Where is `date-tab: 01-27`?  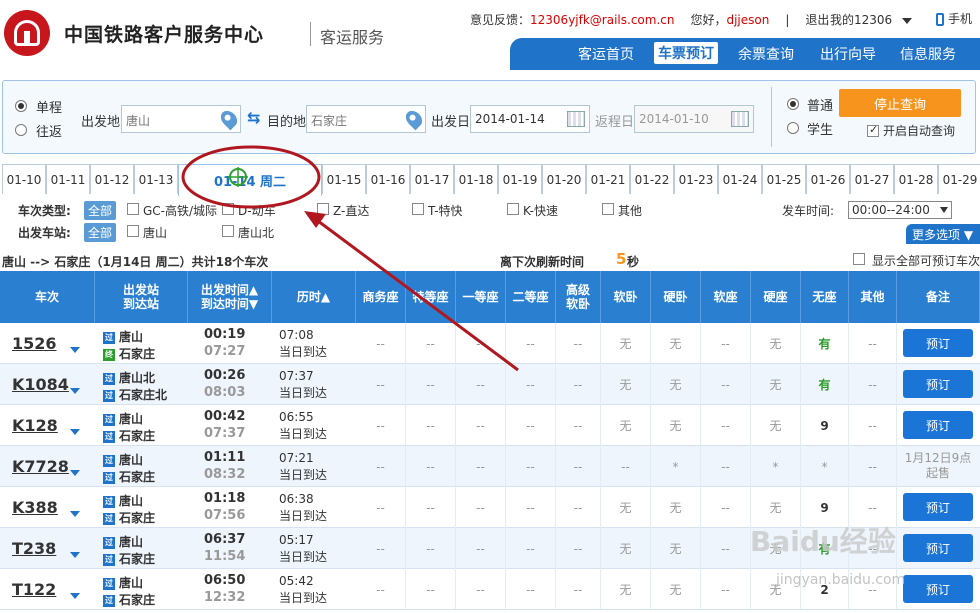 date-tab: 01-27 is located at coordinates (872, 179).